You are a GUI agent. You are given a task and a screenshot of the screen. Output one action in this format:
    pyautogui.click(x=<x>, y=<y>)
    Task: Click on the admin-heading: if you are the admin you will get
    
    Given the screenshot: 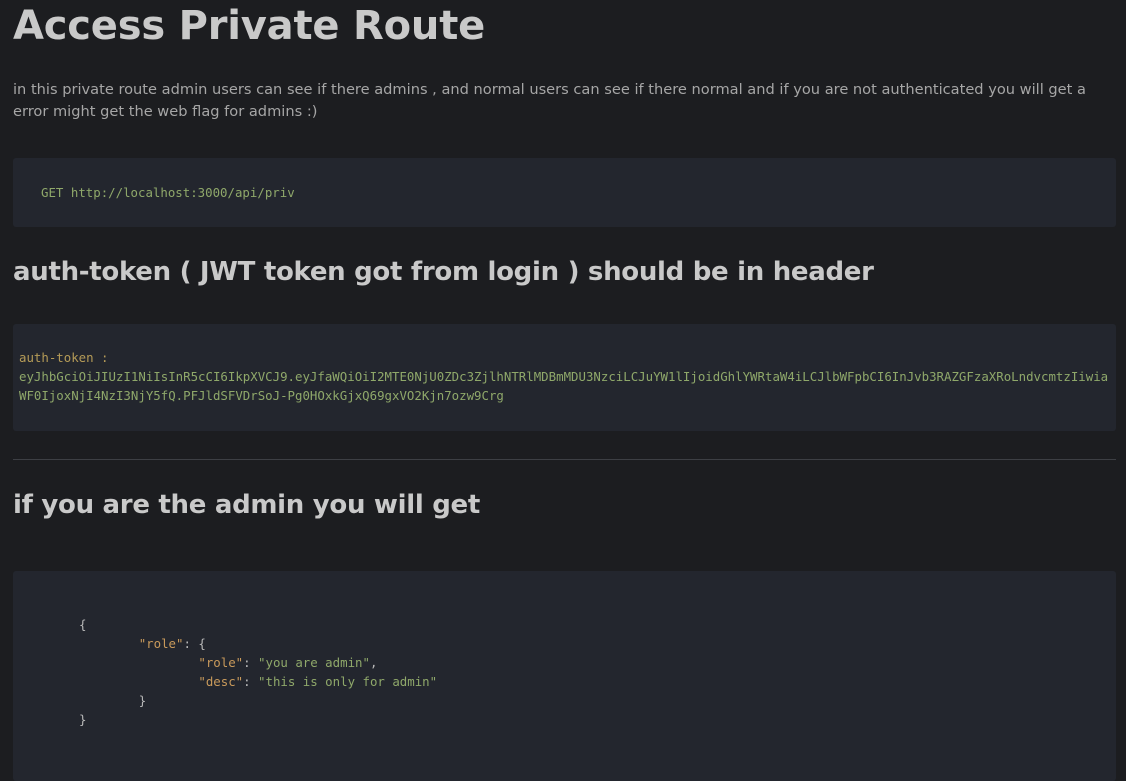 What is the action you would take?
    pyautogui.click(x=246, y=505)
    